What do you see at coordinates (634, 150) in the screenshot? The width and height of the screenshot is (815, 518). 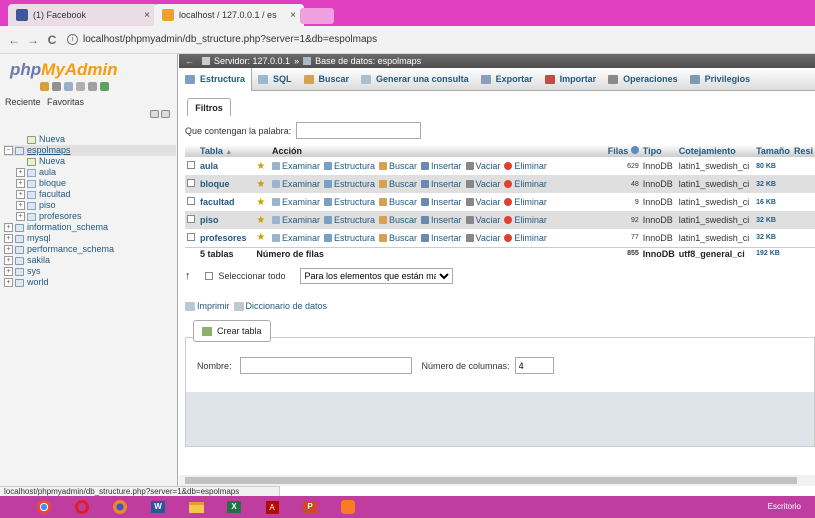 I see `help-icon` at bounding box center [634, 150].